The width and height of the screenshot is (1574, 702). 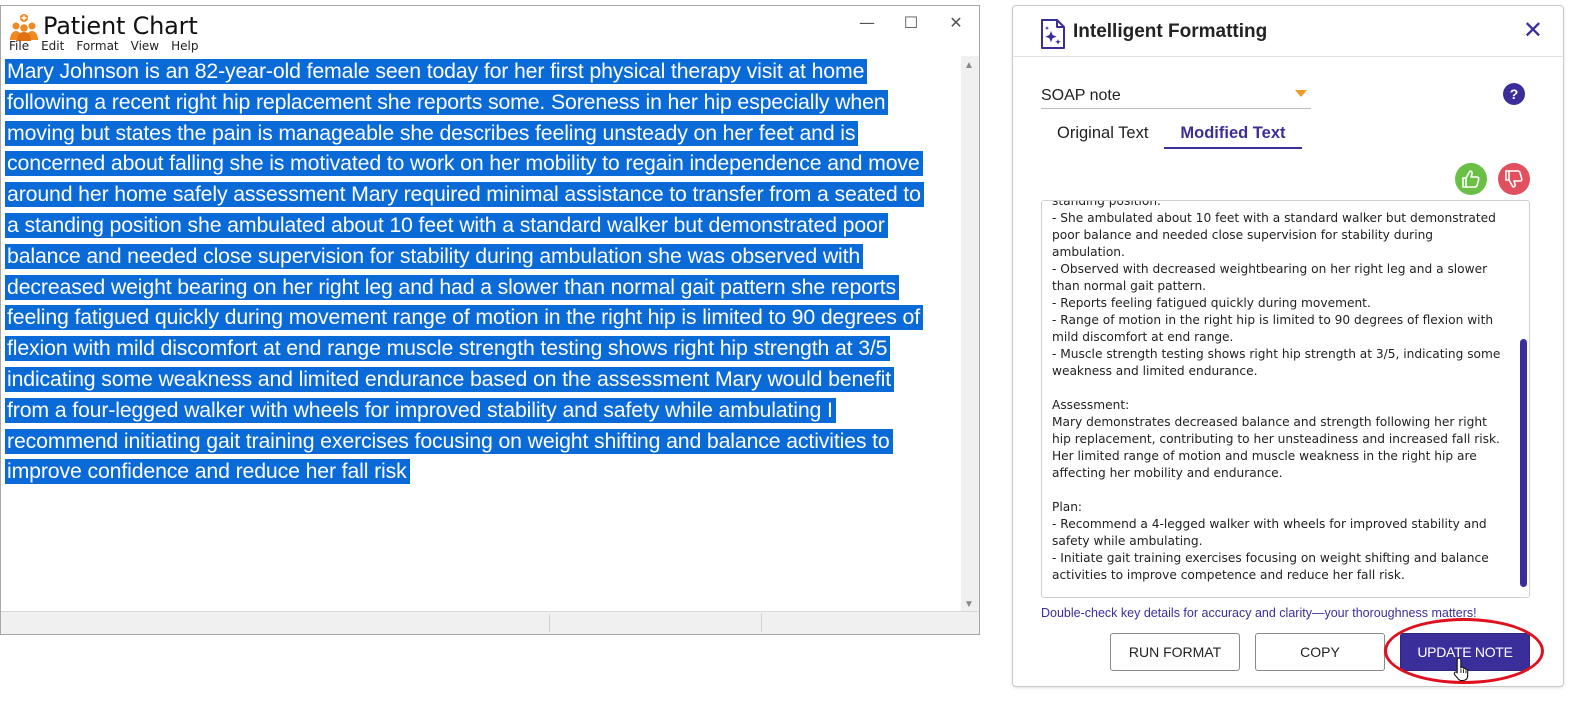 I want to click on window-title: Patient Chart, so click(x=120, y=26).